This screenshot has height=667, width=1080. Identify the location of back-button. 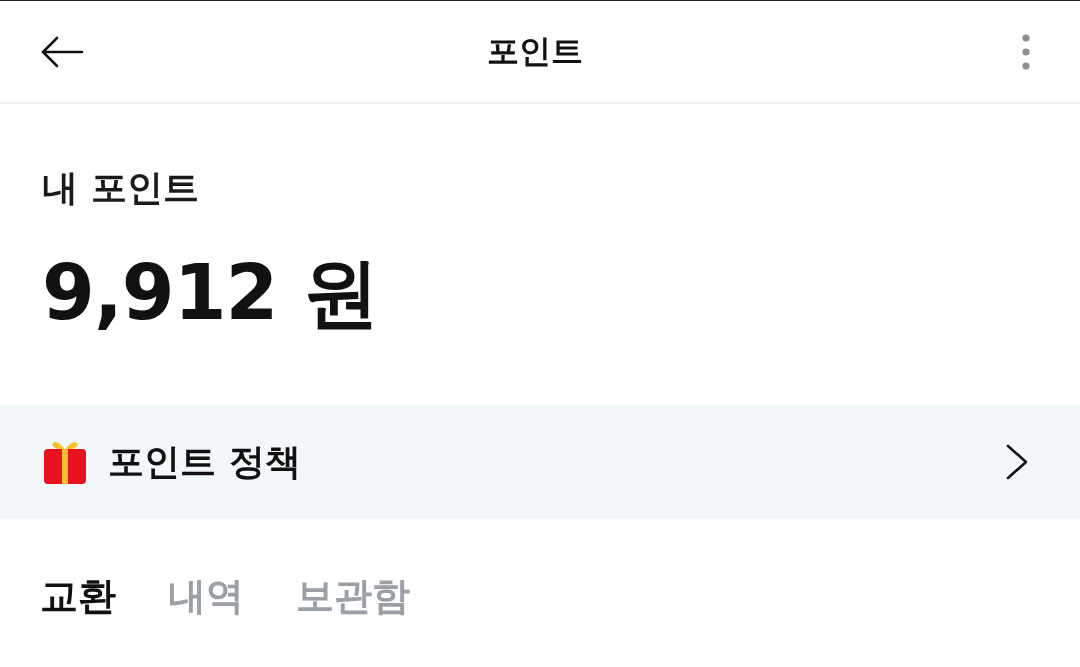
(62, 51).